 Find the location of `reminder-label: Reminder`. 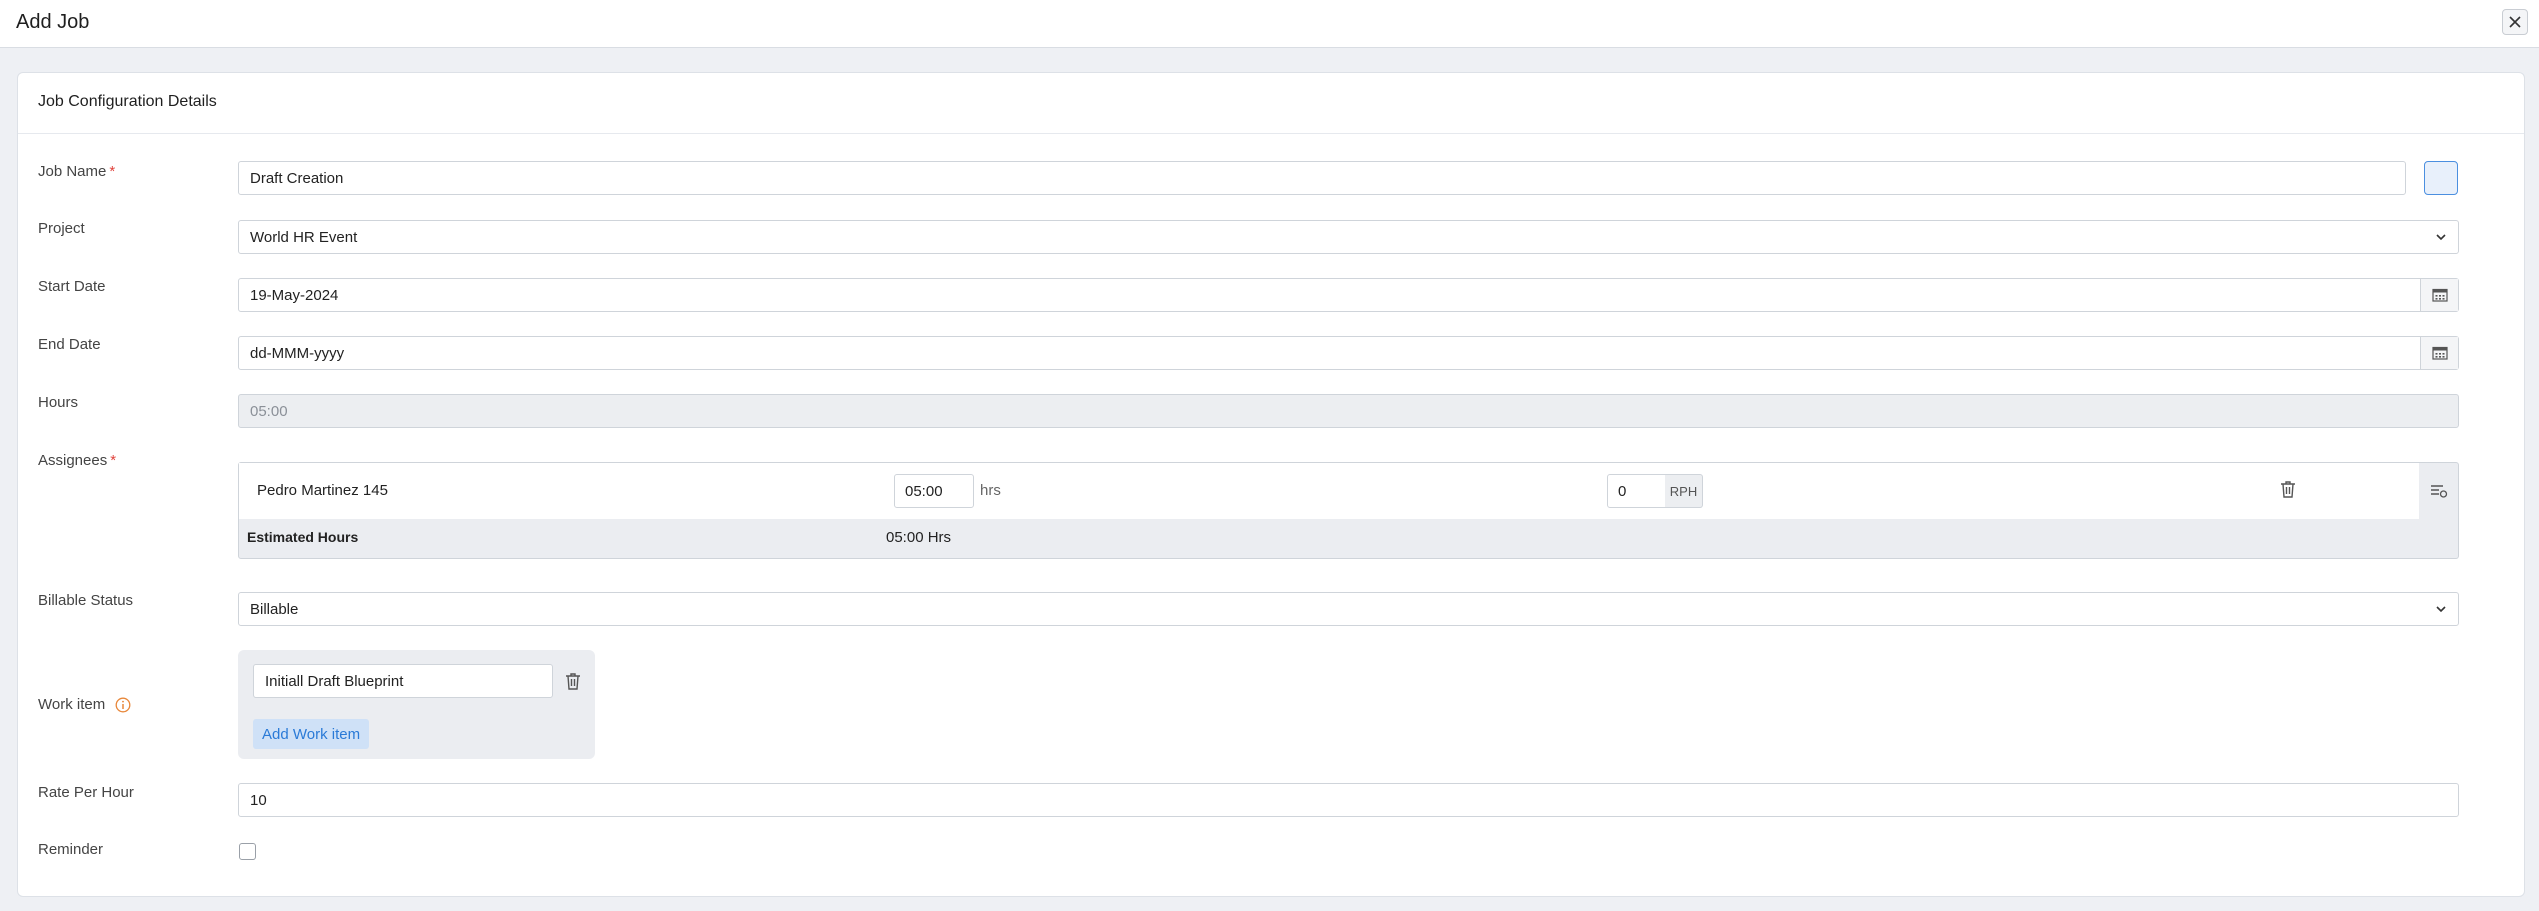

reminder-label: Reminder is located at coordinates (71, 849).